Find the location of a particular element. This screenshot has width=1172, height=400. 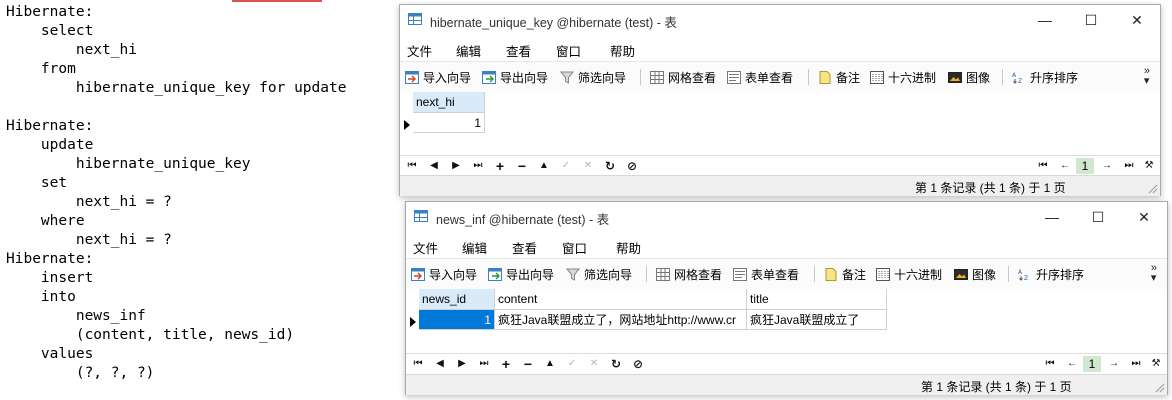

import-wizard-label: 导入向导 is located at coordinates (453, 274).